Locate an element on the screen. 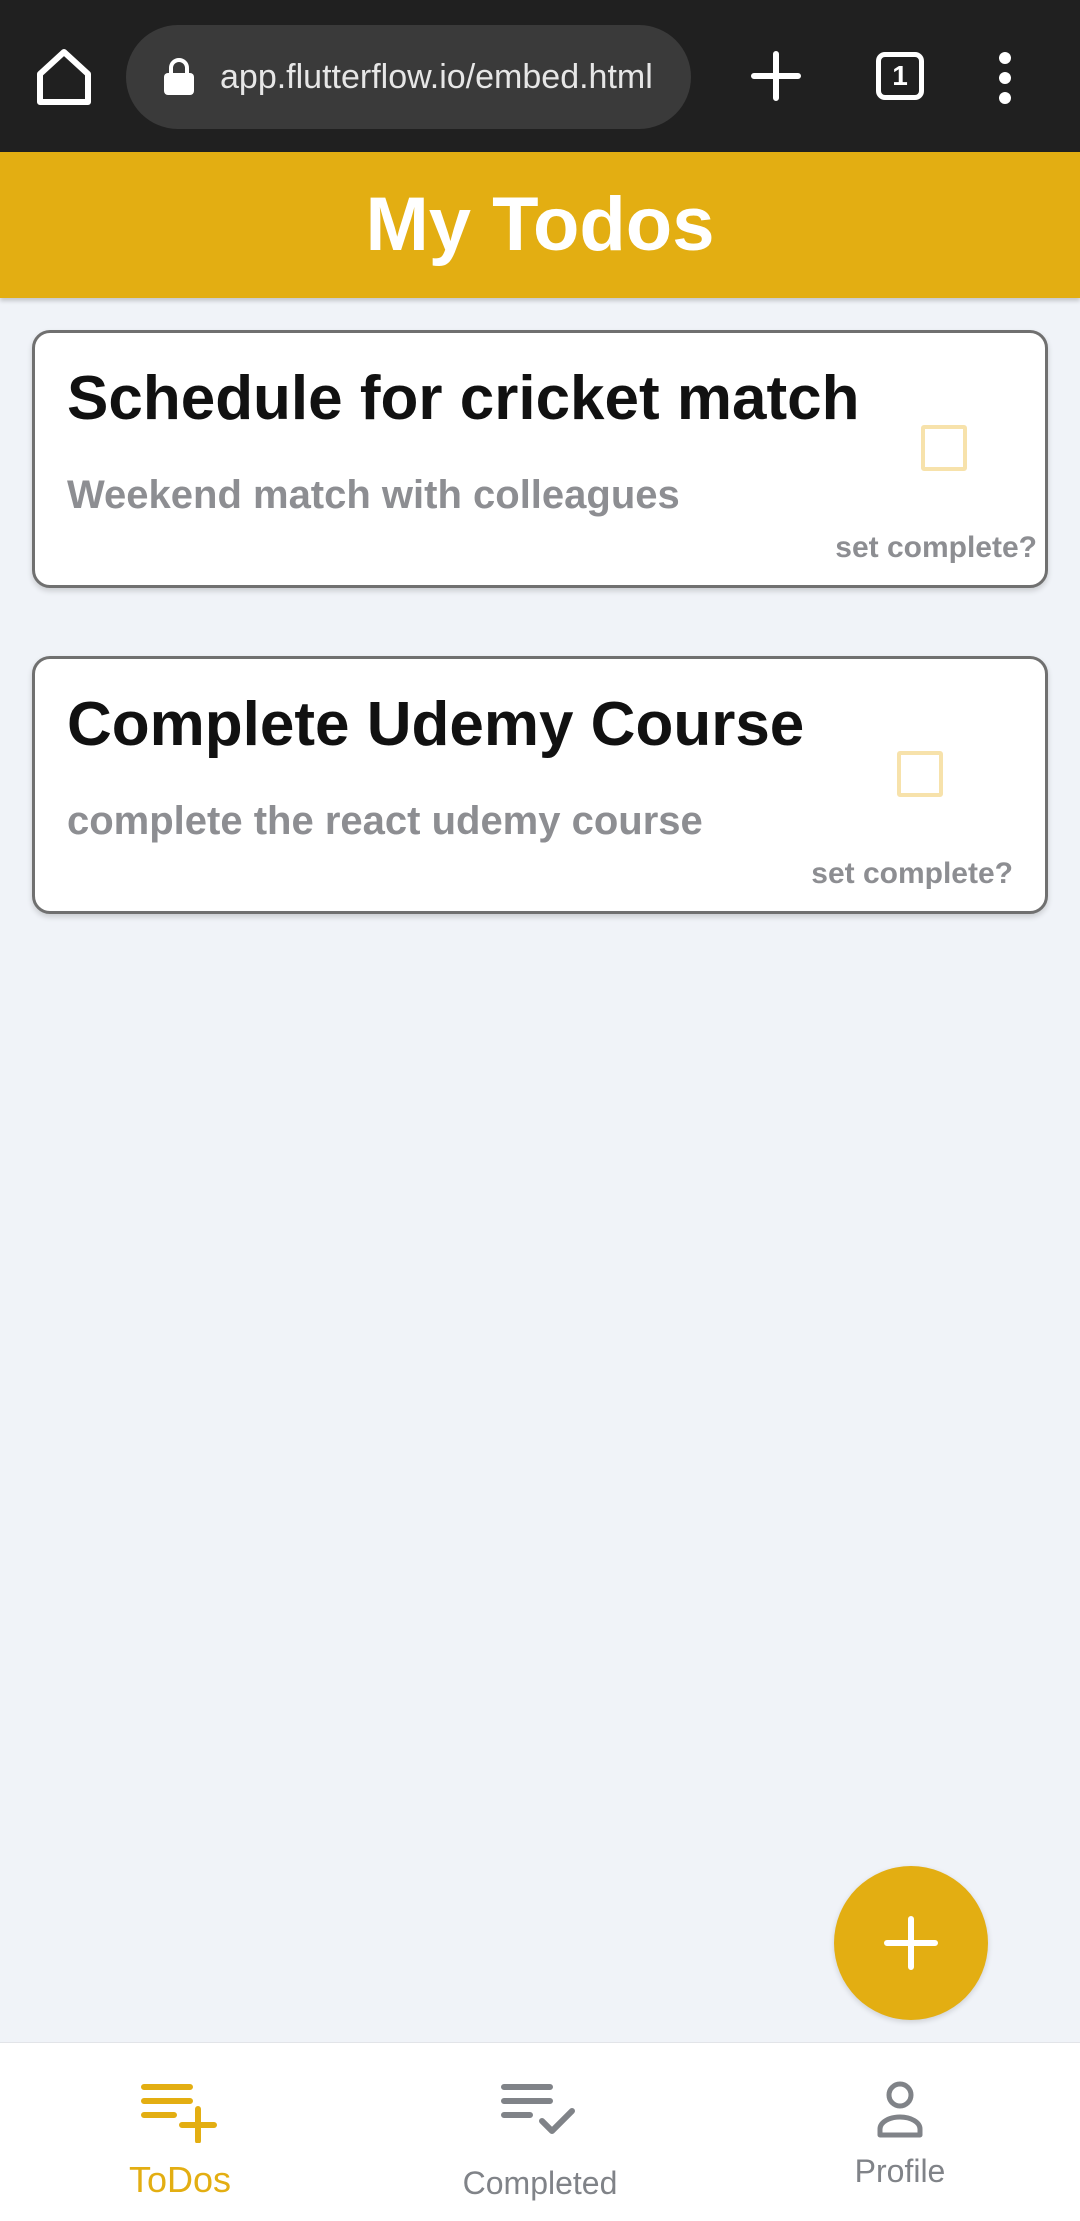 The width and height of the screenshot is (1080, 2221). tab-switcher-button: 1 is located at coordinates (900, 76).